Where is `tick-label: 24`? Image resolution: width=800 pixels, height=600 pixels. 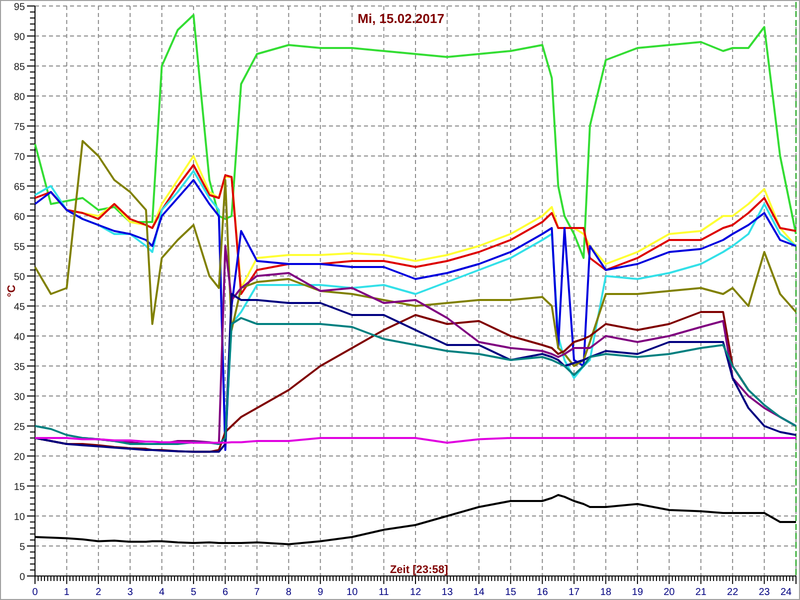
tick-label: 24 is located at coordinates (786, 592).